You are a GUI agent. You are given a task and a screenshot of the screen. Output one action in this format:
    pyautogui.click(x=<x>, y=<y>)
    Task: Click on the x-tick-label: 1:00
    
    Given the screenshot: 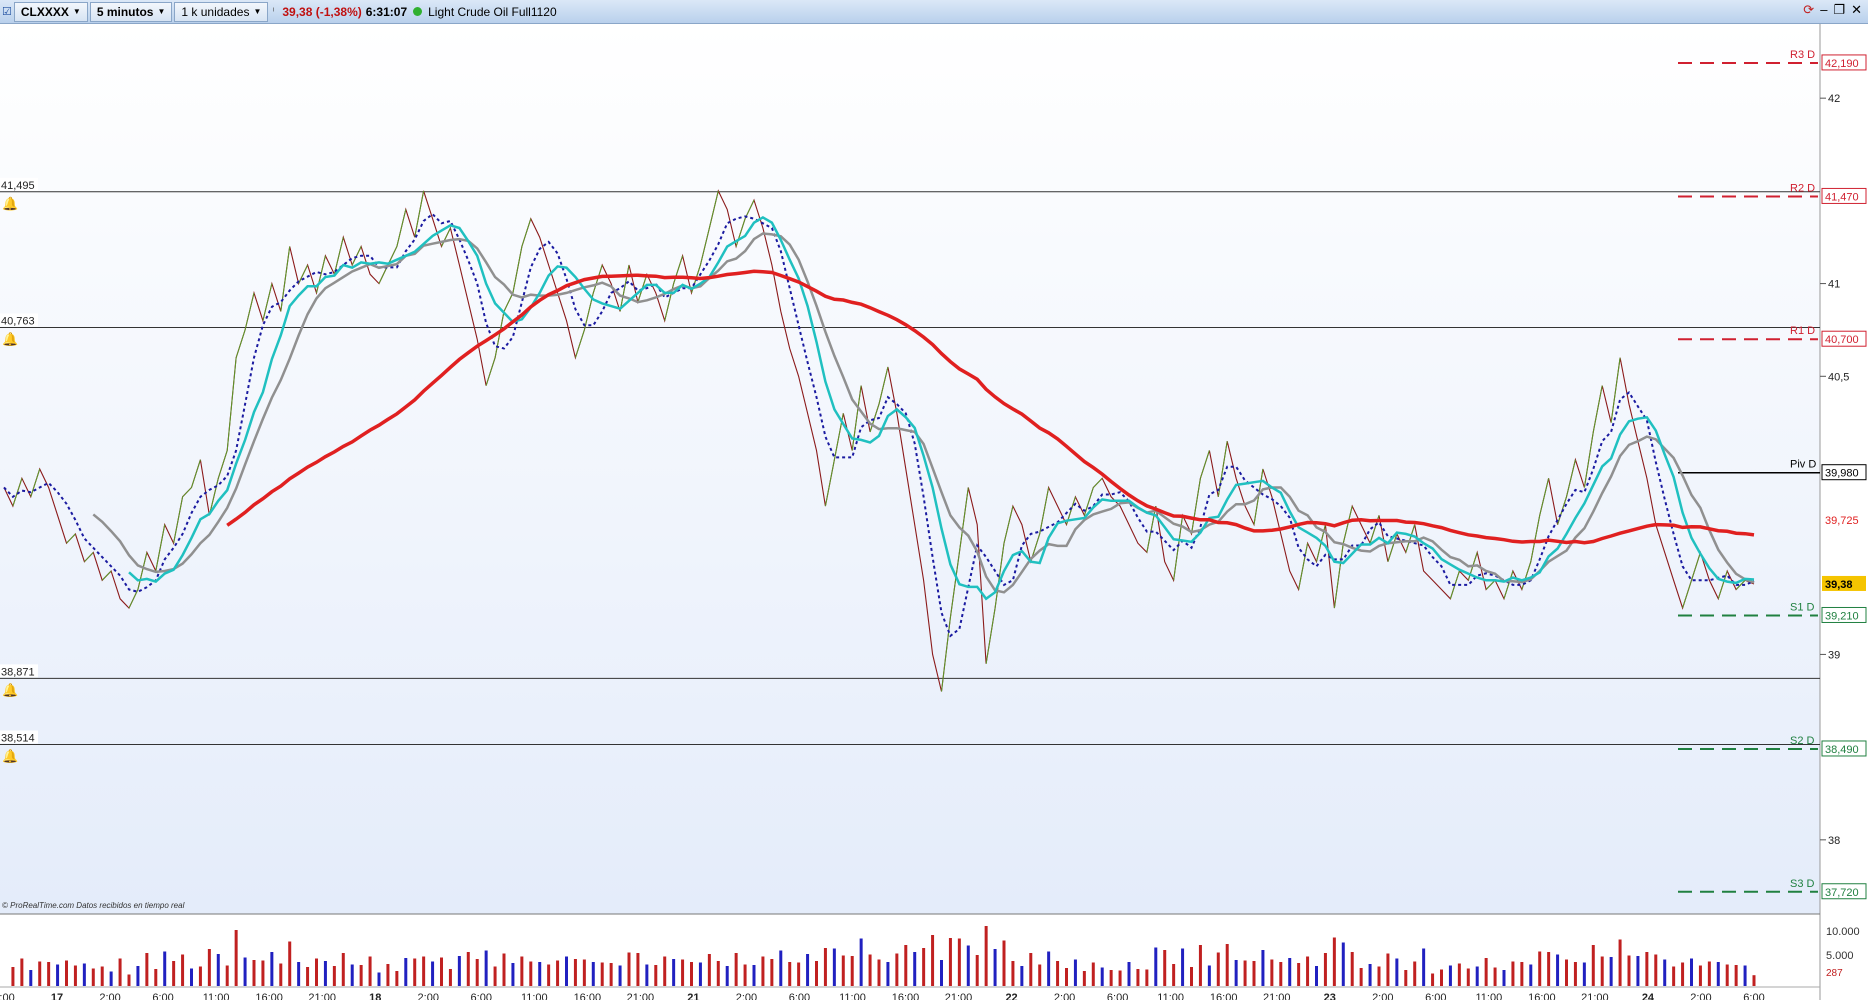 What is the action you would take?
    pyautogui.click(x=7, y=996)
    